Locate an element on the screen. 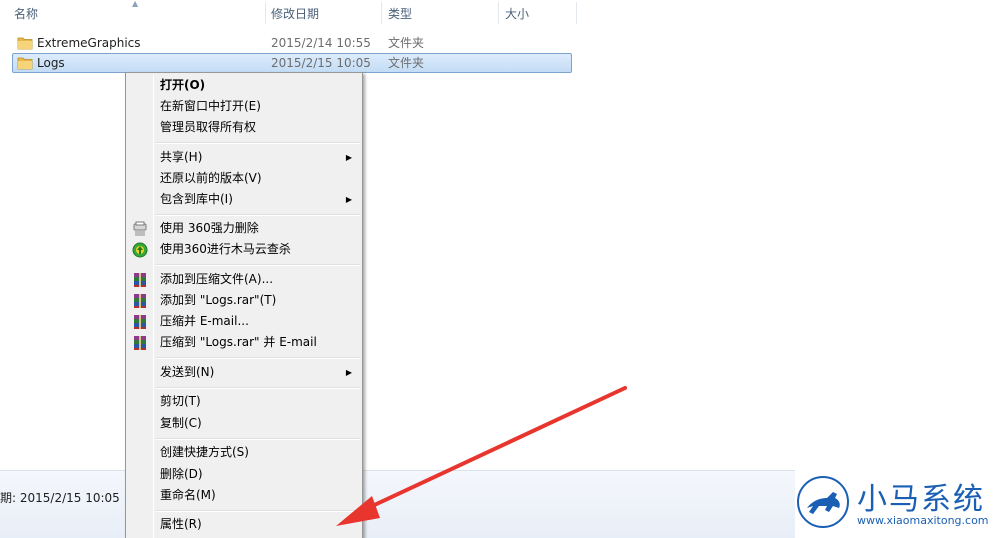  menu-item-label: 重命名(M) is located at coordinates (188, 495).